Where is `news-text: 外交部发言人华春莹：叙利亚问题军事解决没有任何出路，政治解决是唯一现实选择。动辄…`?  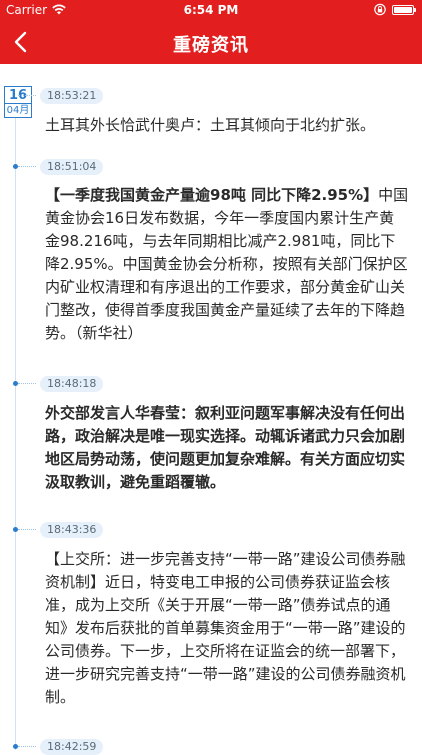
news-text: 外交部发言人华春莹：叙利亚问题军事解决没有任何出路，政治解决是唯一现实选择。动辄… is located at coordinates (225, 447).